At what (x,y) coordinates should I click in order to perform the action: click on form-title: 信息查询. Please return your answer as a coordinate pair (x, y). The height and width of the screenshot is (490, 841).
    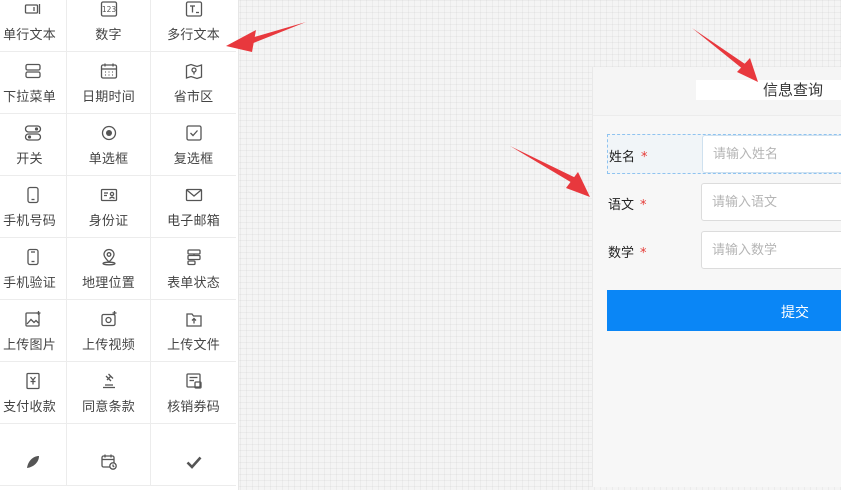
    Looking at the image, I should click on (793, 89).